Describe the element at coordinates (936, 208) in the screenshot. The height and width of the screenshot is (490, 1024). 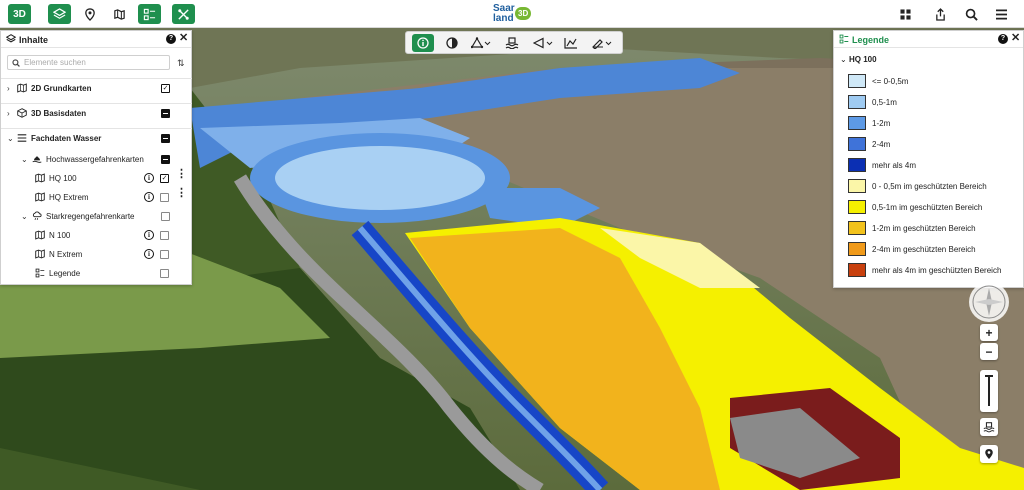
I see `legend-item: 0,5-1m im geschützten Bereich` at that location.